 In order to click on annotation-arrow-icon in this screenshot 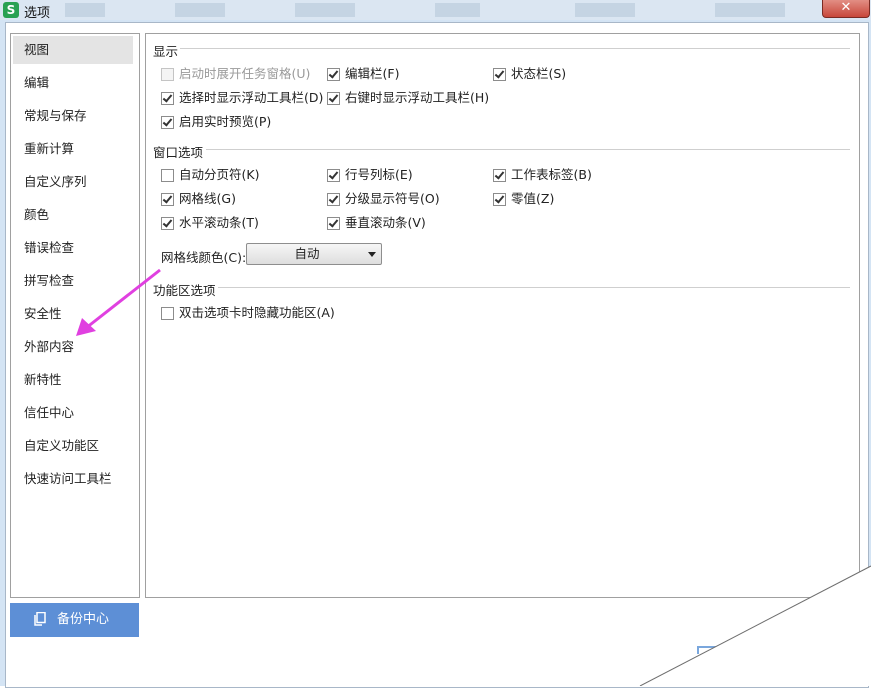, I will do `click(118, 302)`.